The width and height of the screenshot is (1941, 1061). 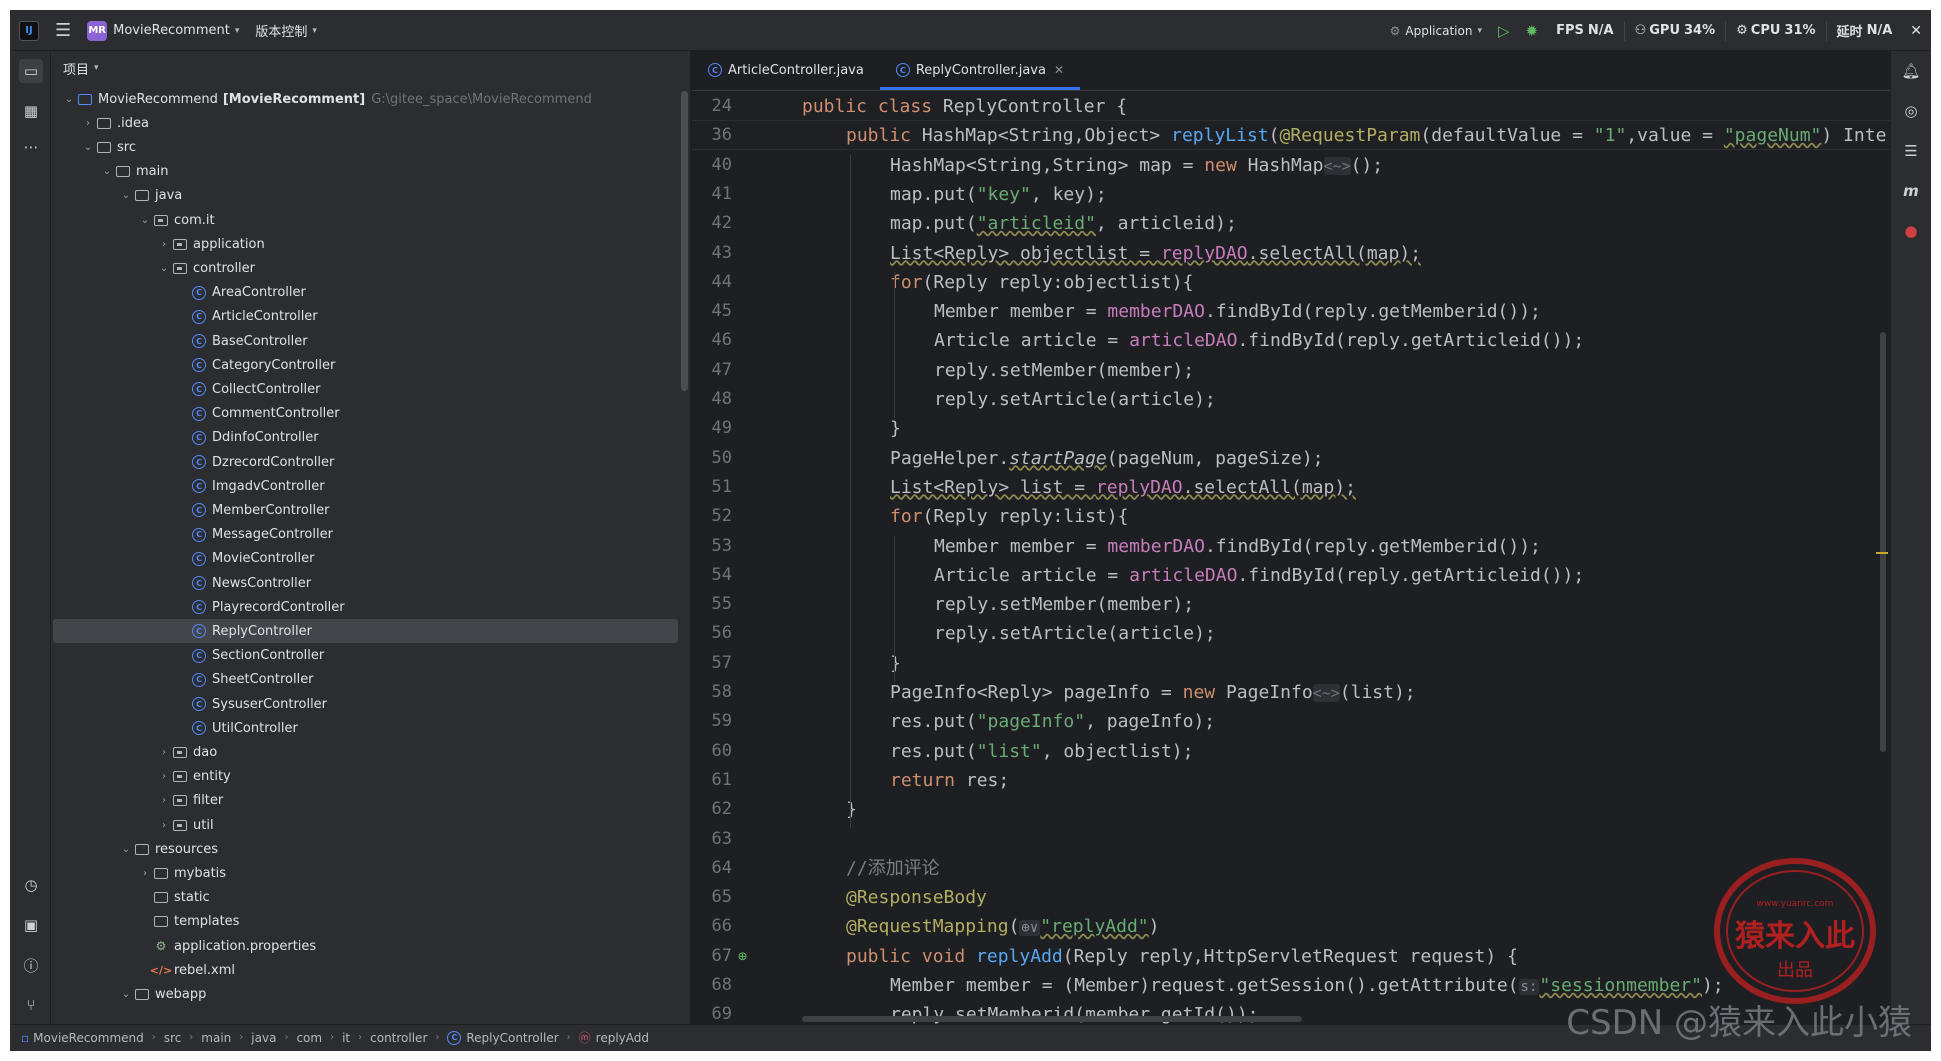 I want to click on tree-item: C ReplyController, so click(x=365, y=631).